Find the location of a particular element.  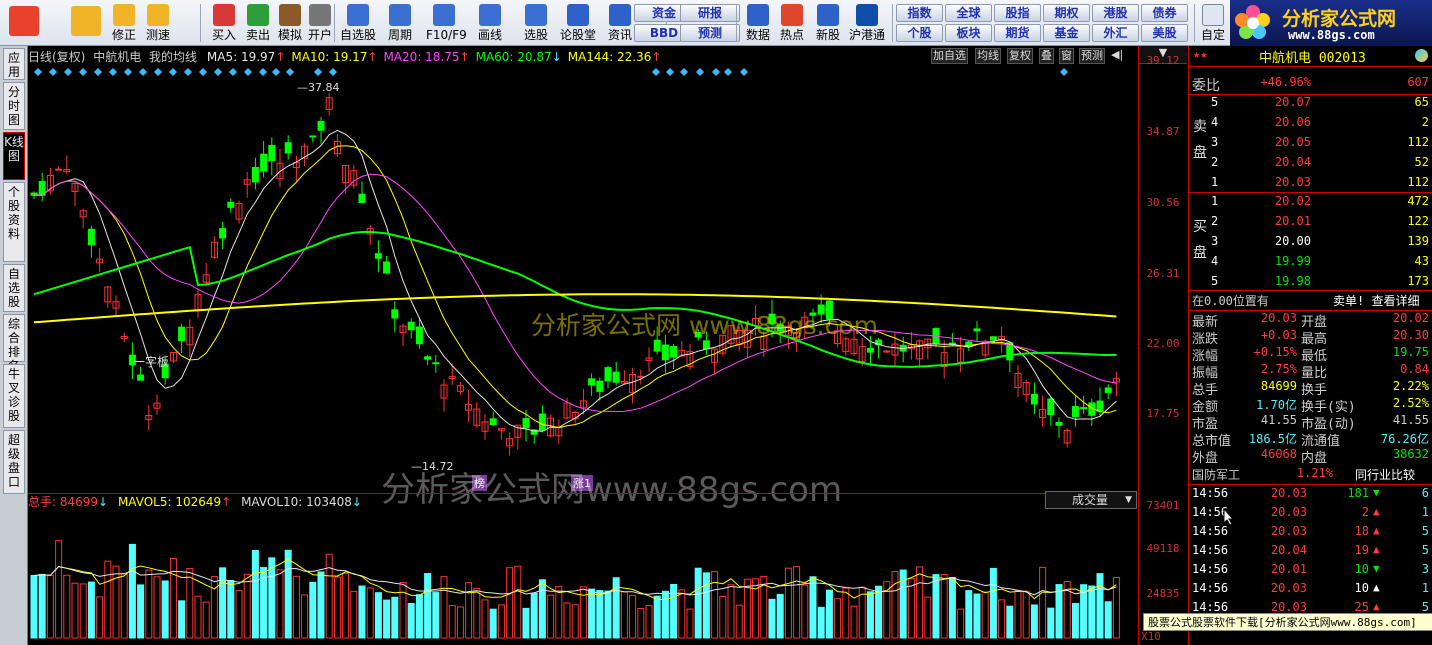

toolbar-button-hot: 热点 is located at coordinates (792, 23).